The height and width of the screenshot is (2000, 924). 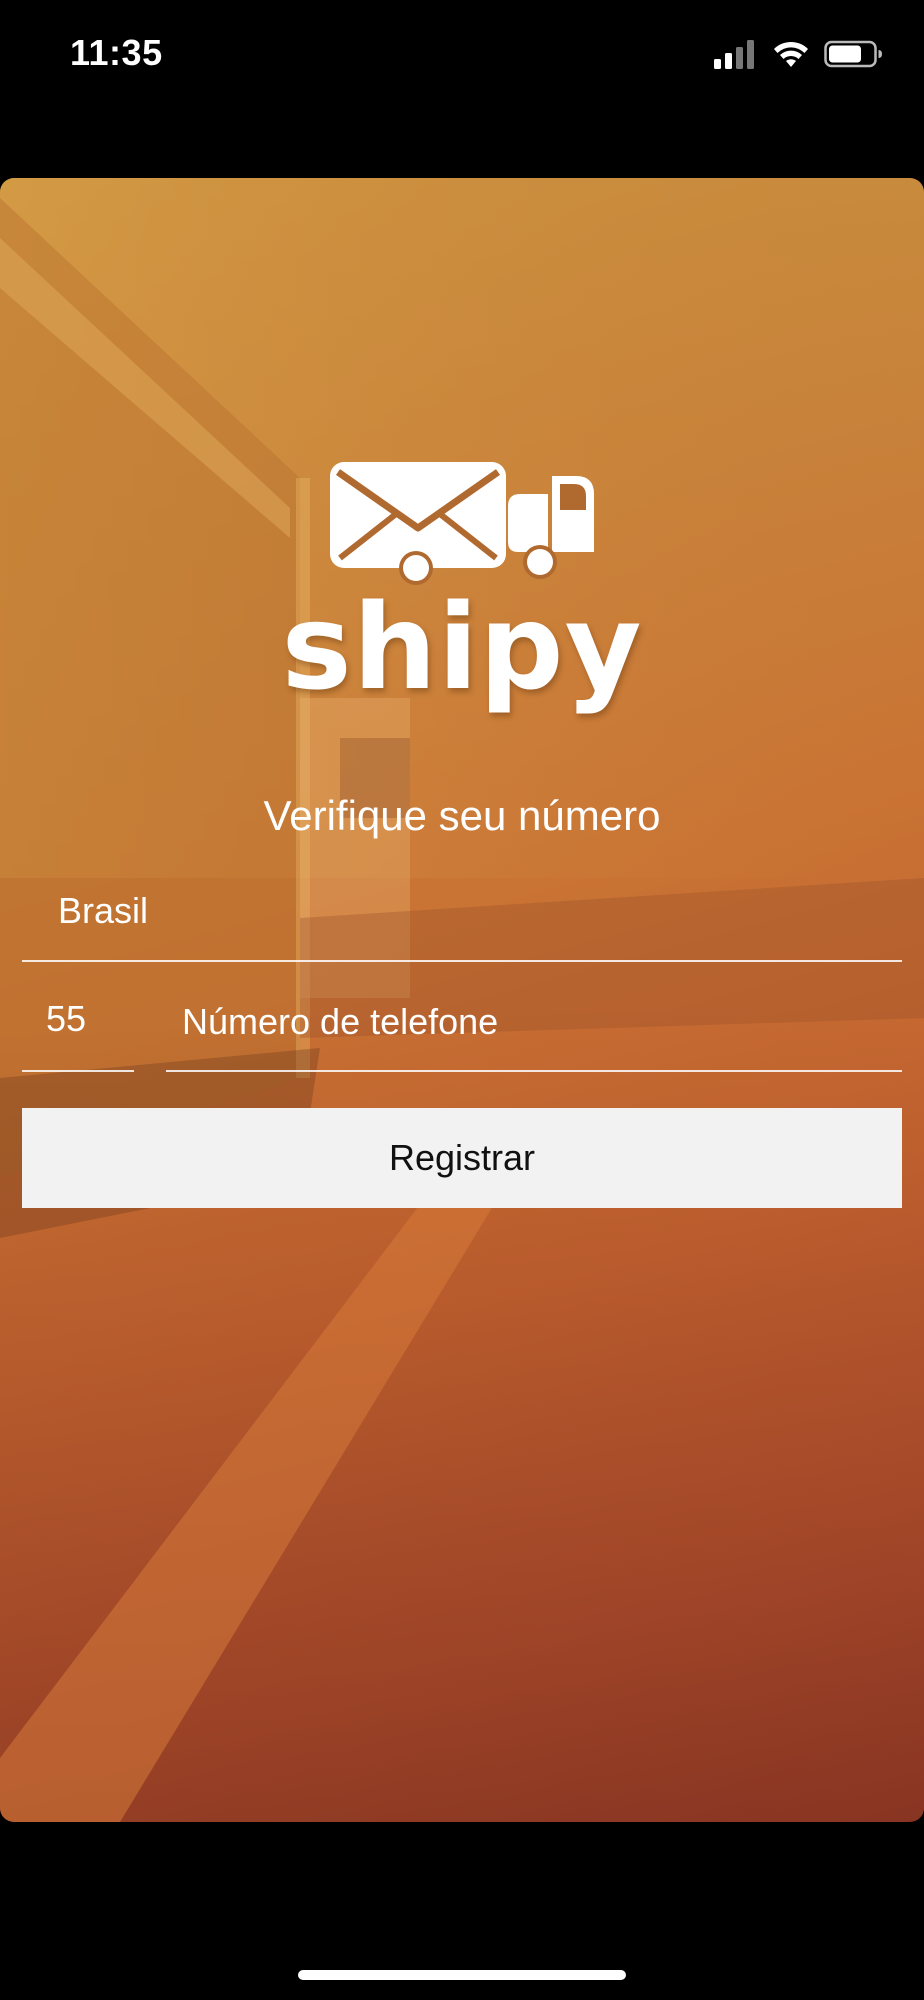 I want to click on country-value: Brasil, so click(x=103, y=910).